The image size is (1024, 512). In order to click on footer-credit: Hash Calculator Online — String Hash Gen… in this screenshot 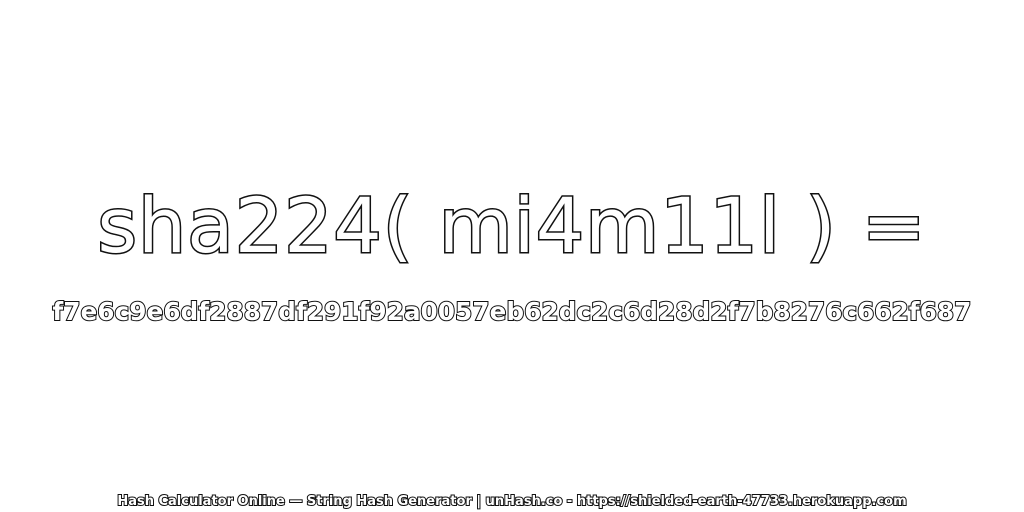, I will do `click(511, 501)`.